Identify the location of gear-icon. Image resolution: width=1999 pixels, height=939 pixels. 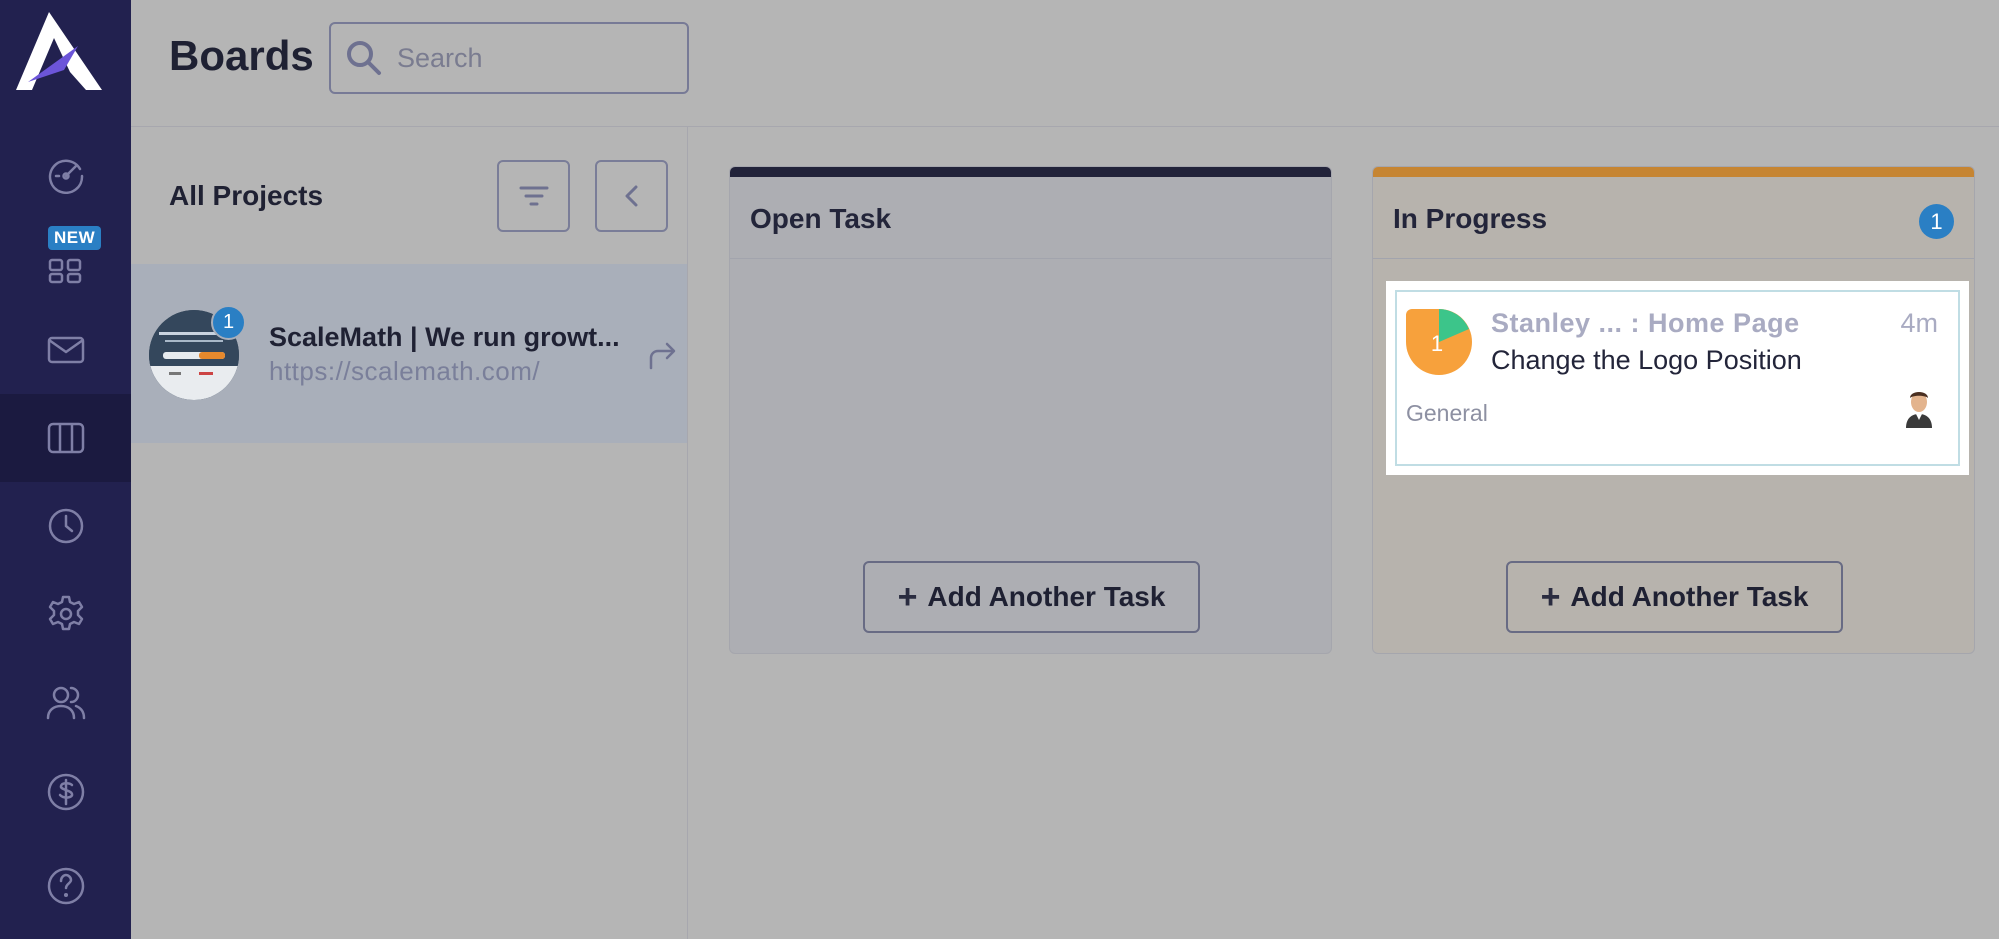
(65, 613).